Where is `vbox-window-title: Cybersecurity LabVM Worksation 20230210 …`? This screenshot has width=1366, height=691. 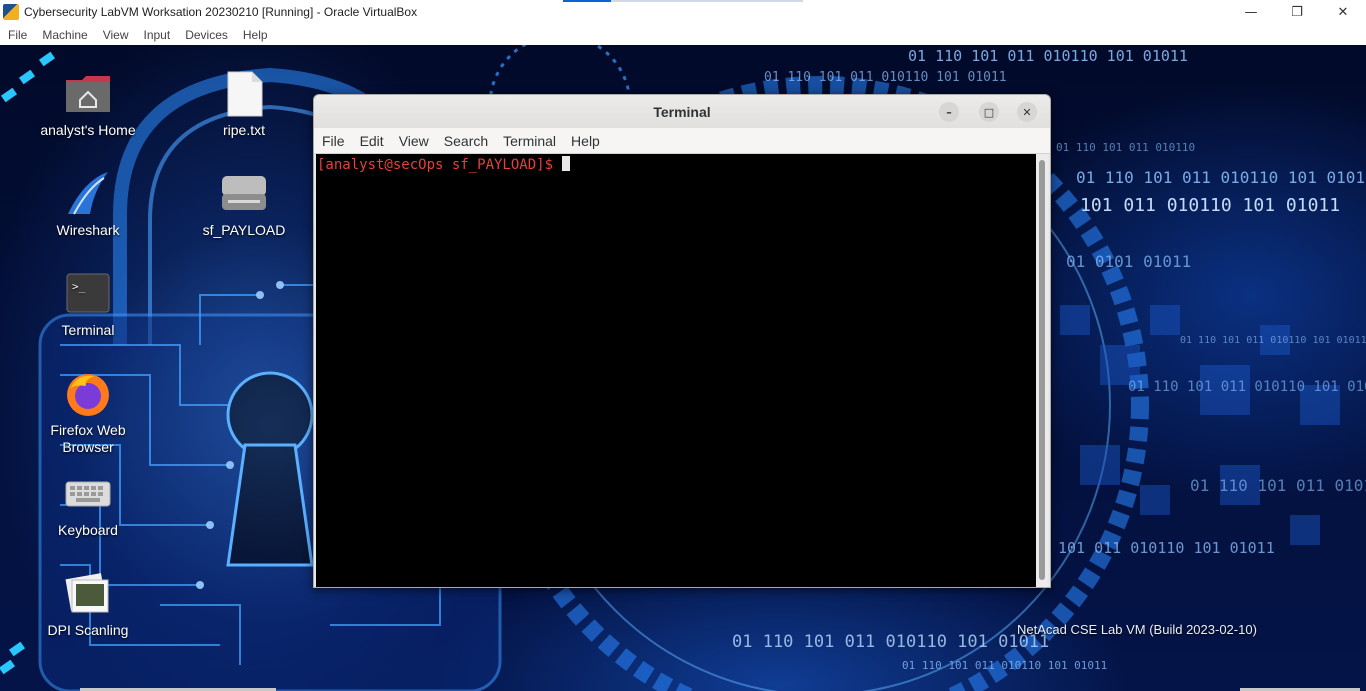 vbox-window-title: Cybersecurity LabVM Worksation 20230210 … is located at coordinates (221, 12).